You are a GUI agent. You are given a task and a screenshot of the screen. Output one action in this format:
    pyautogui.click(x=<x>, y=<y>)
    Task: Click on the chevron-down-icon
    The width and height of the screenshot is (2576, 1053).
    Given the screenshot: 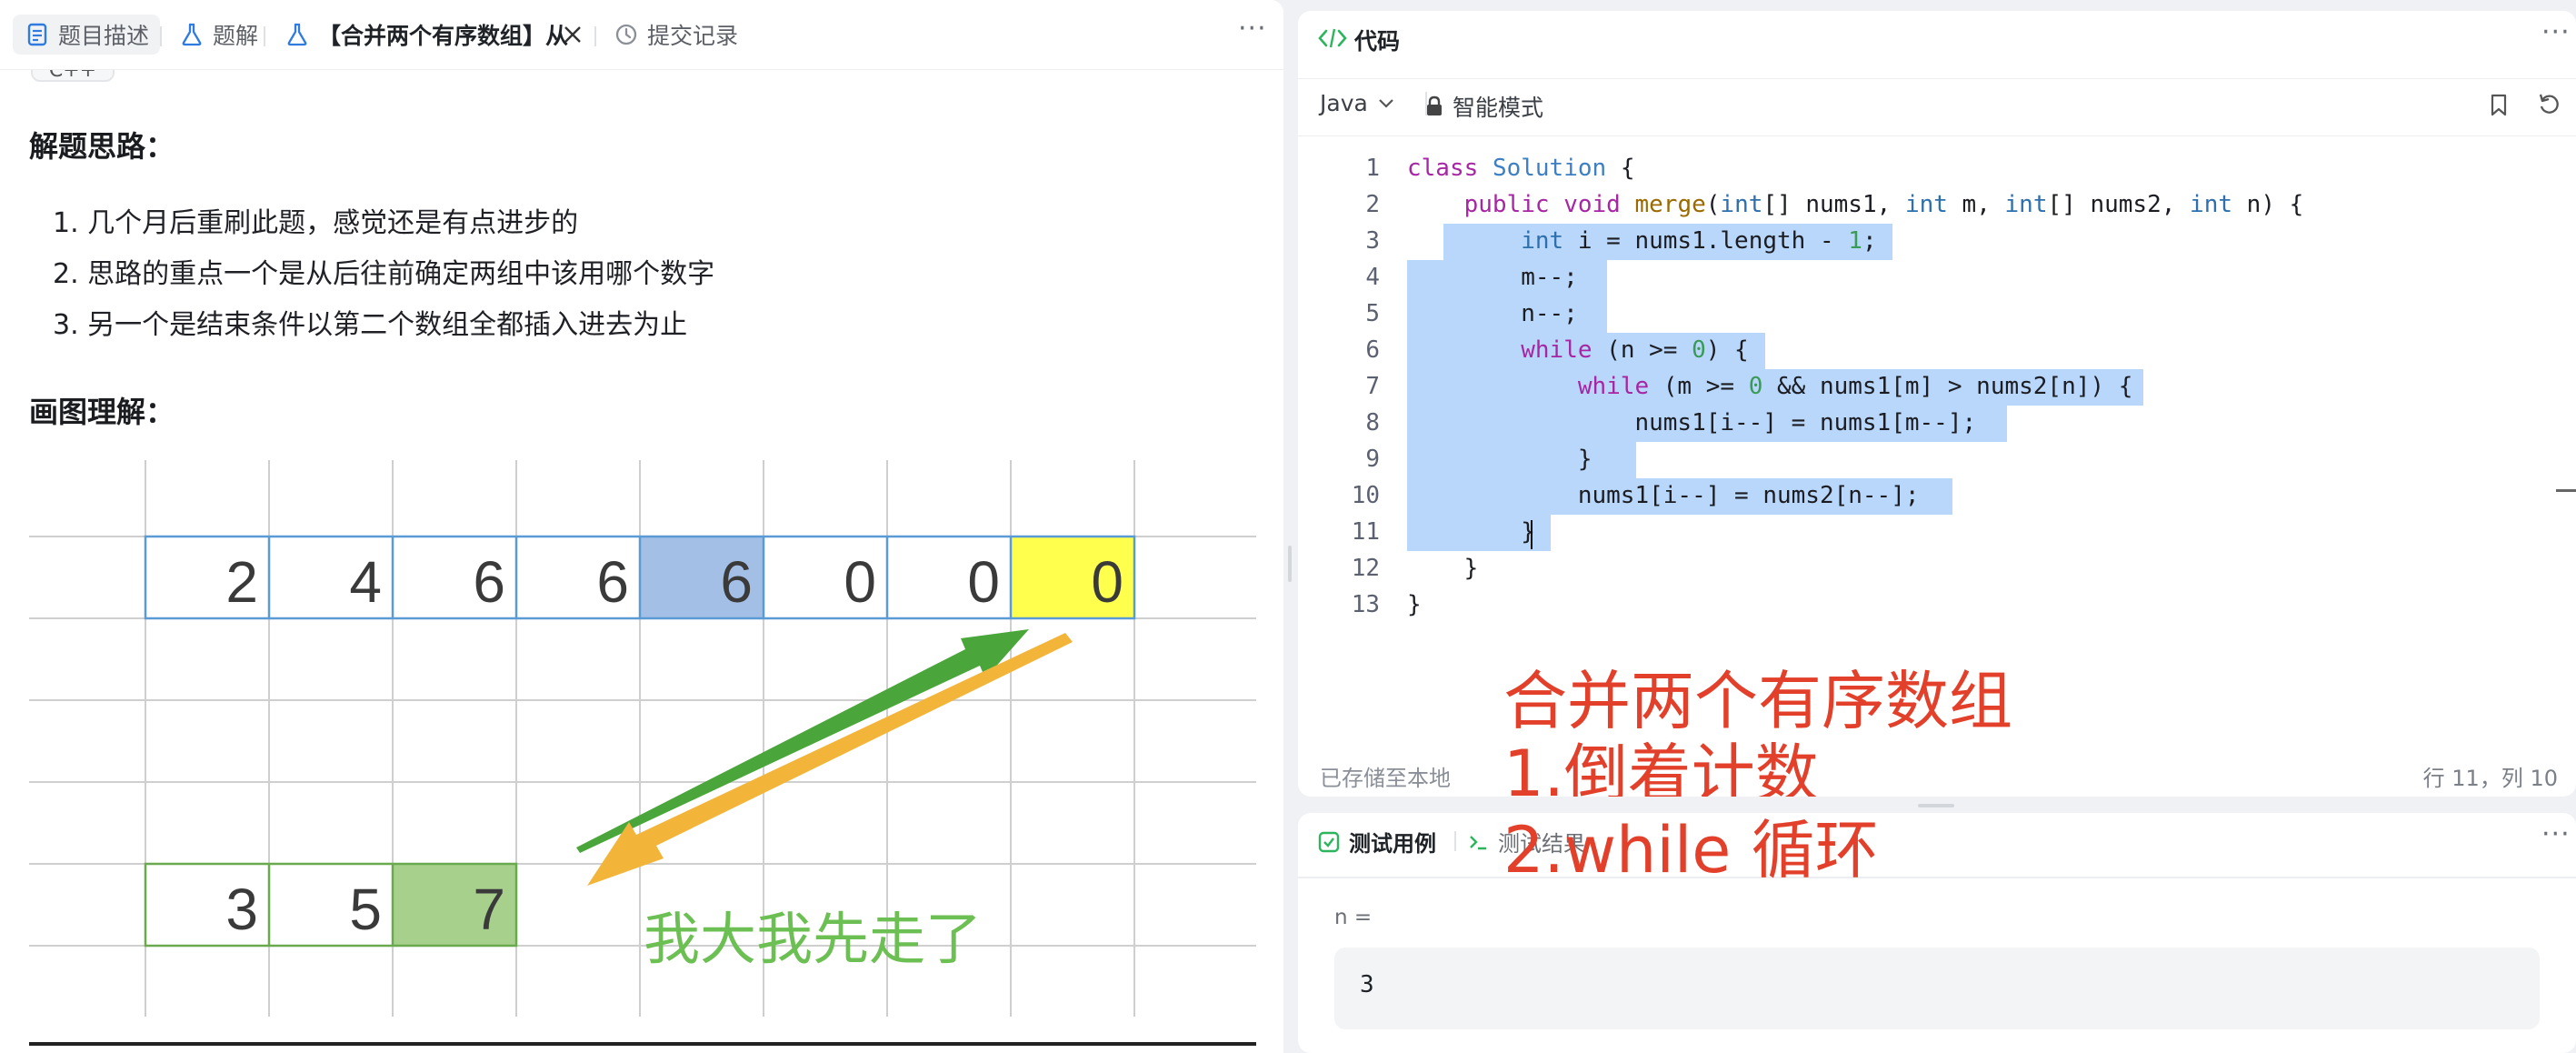 What is the action you would take?
    pyautogui.click(x=1386, y=103)
    